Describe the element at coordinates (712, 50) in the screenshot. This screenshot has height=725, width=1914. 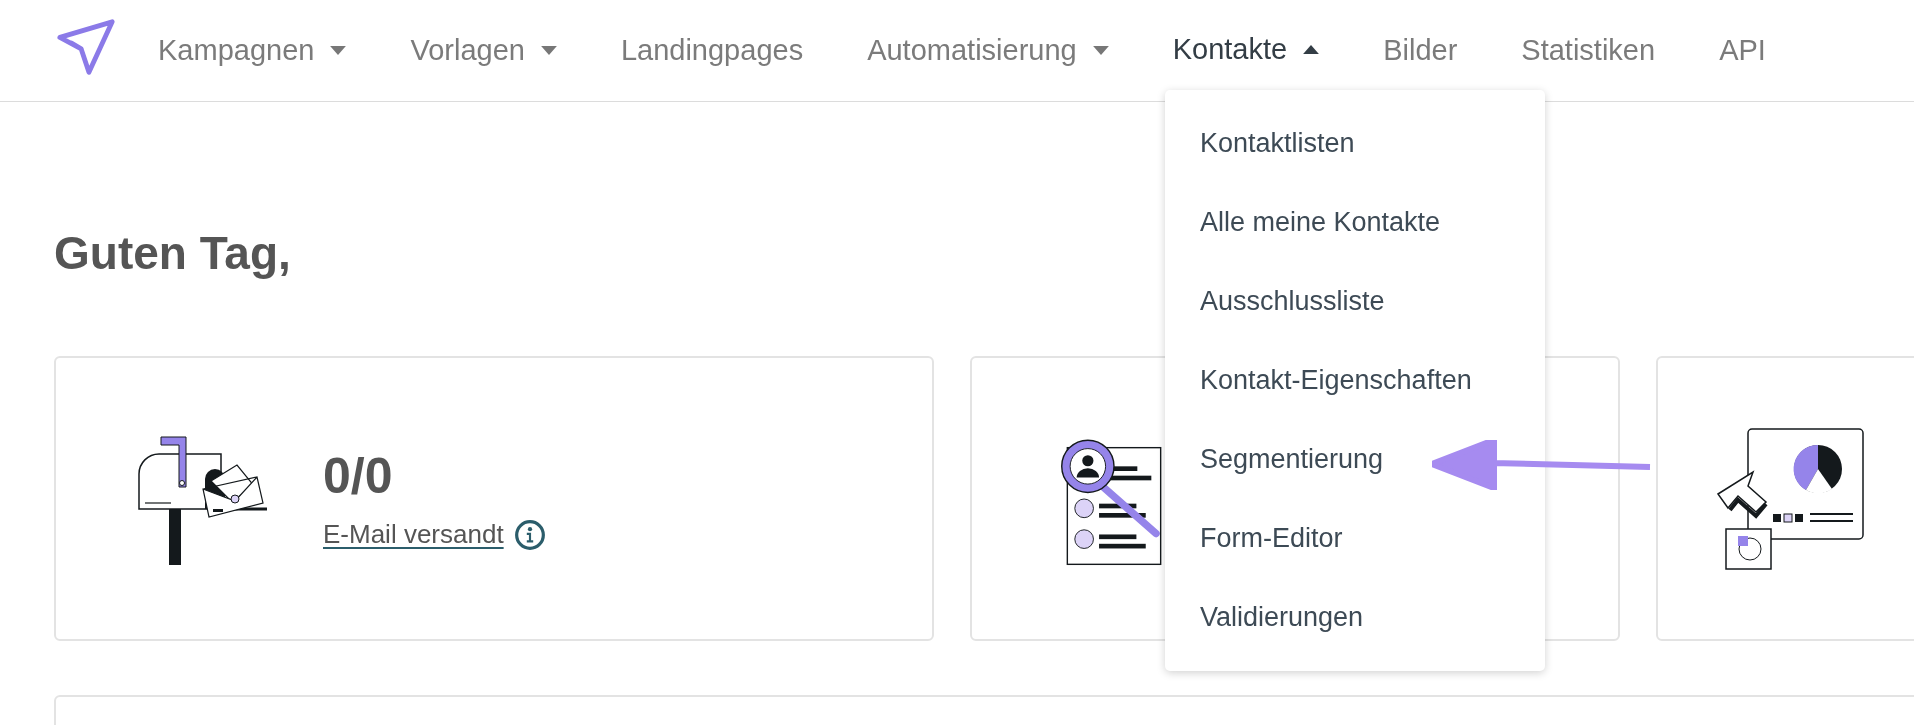
I see `nav-item: Landingpages` at that location.